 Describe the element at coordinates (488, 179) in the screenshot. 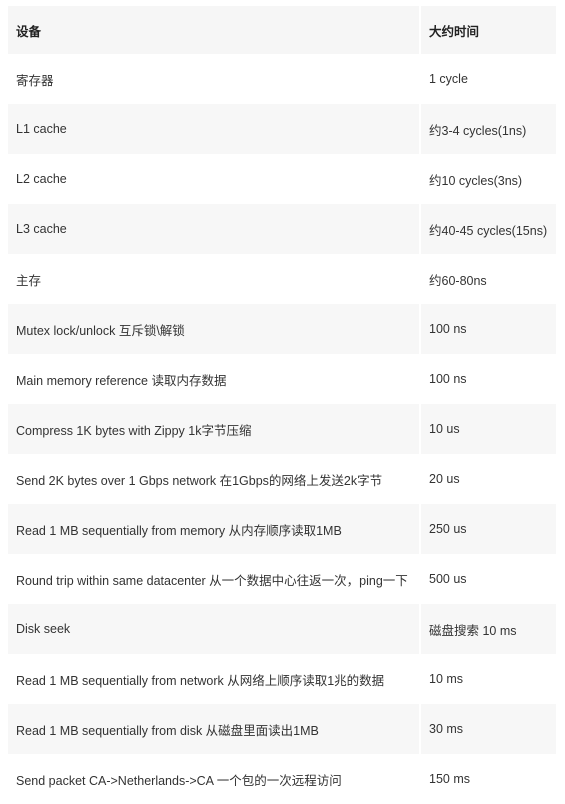

I see `cell-time: 约10 cycles(3ns)` at that location.